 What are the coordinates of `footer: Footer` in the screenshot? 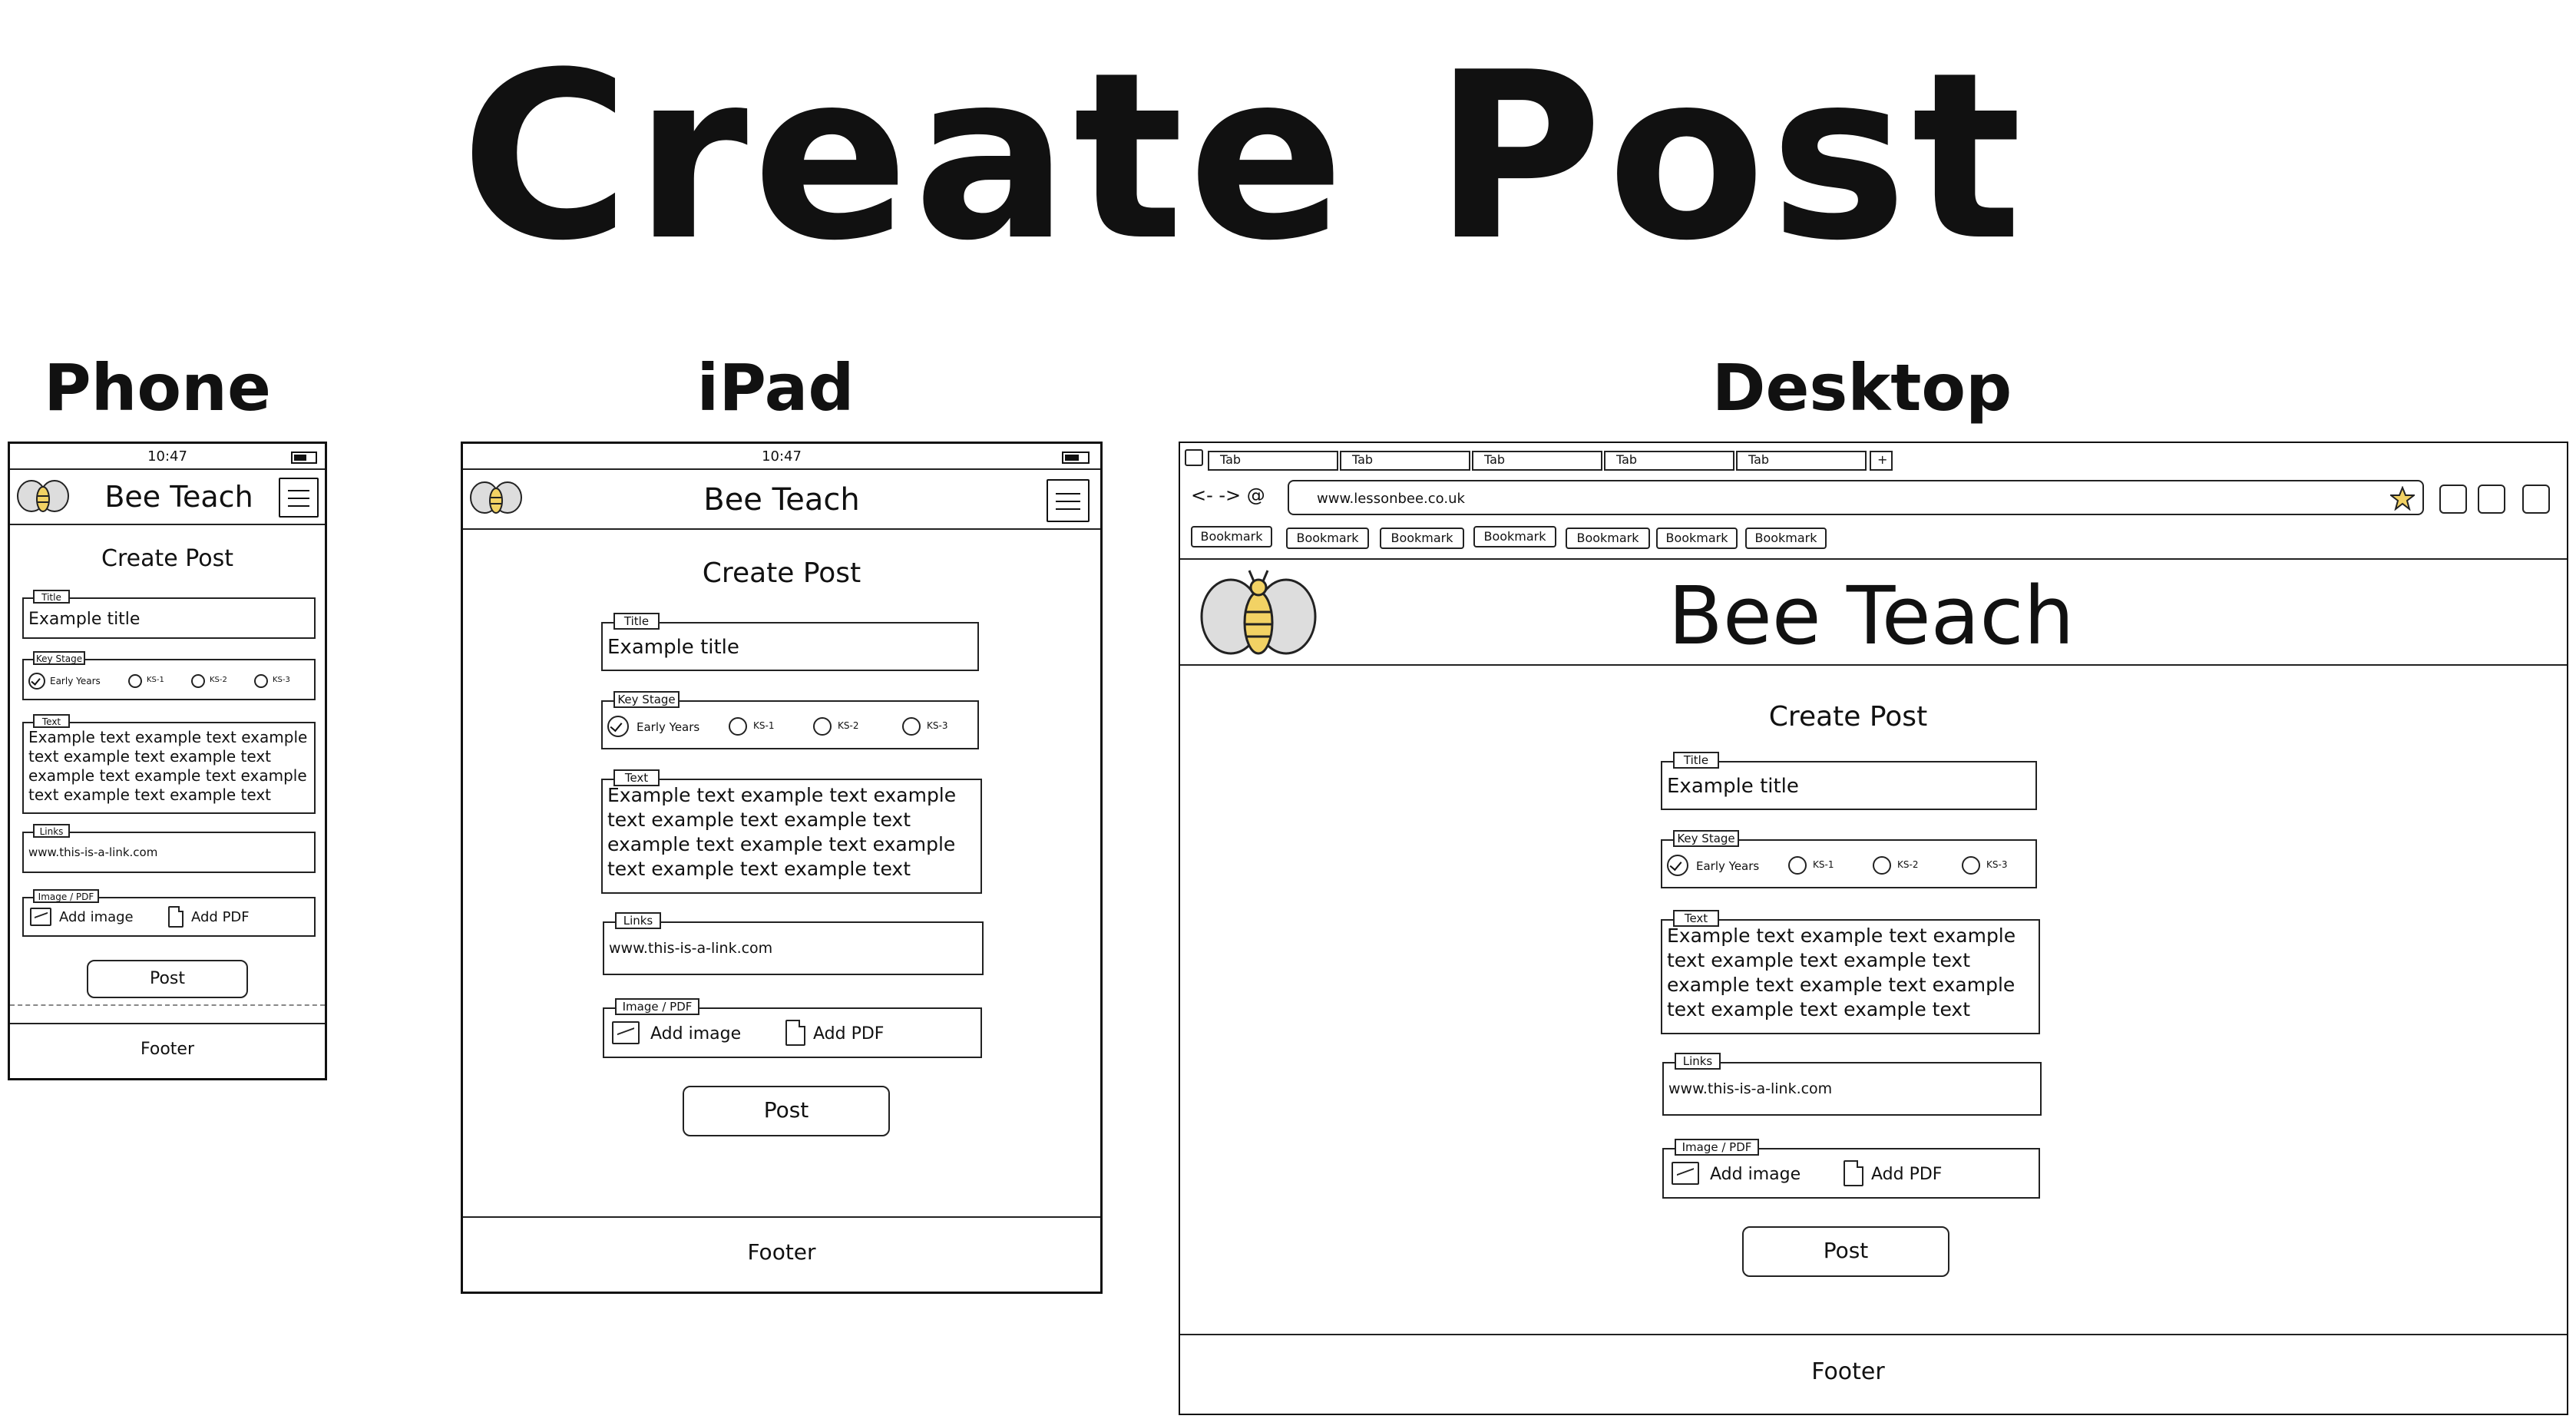 It's located at (1848, 1372).